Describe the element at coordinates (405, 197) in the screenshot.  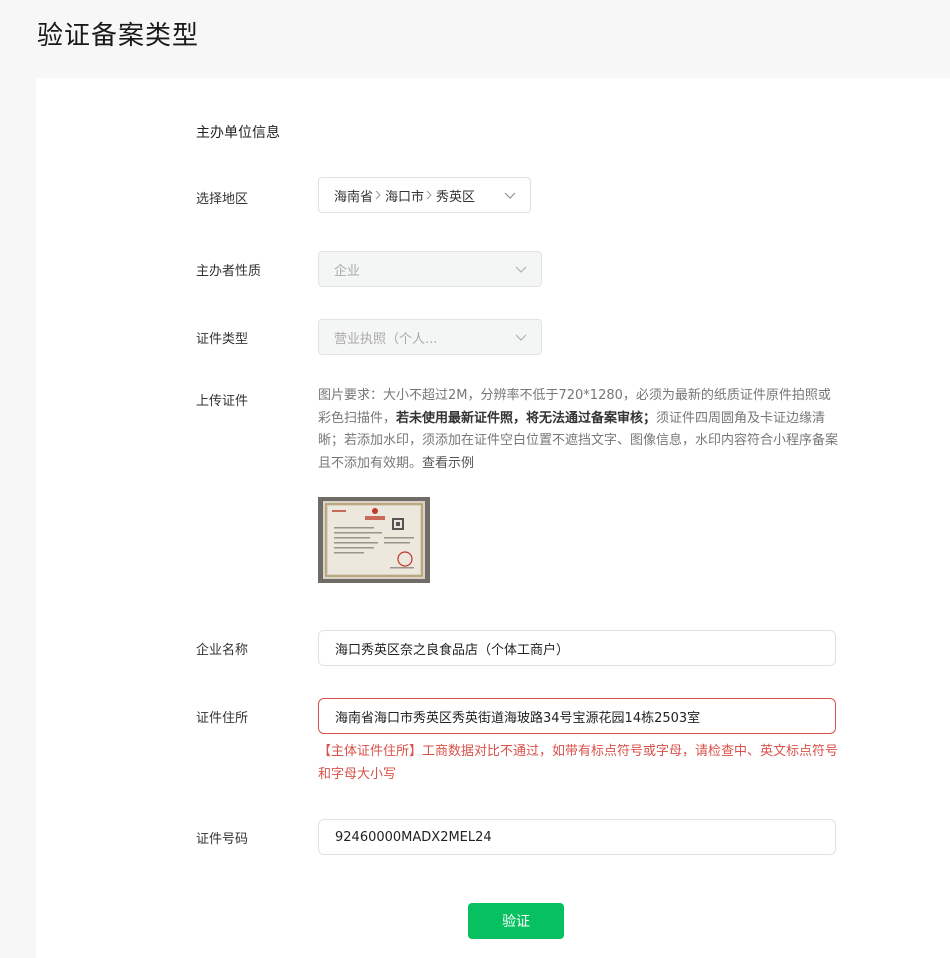
I see `region-city: 海口市` at that location.